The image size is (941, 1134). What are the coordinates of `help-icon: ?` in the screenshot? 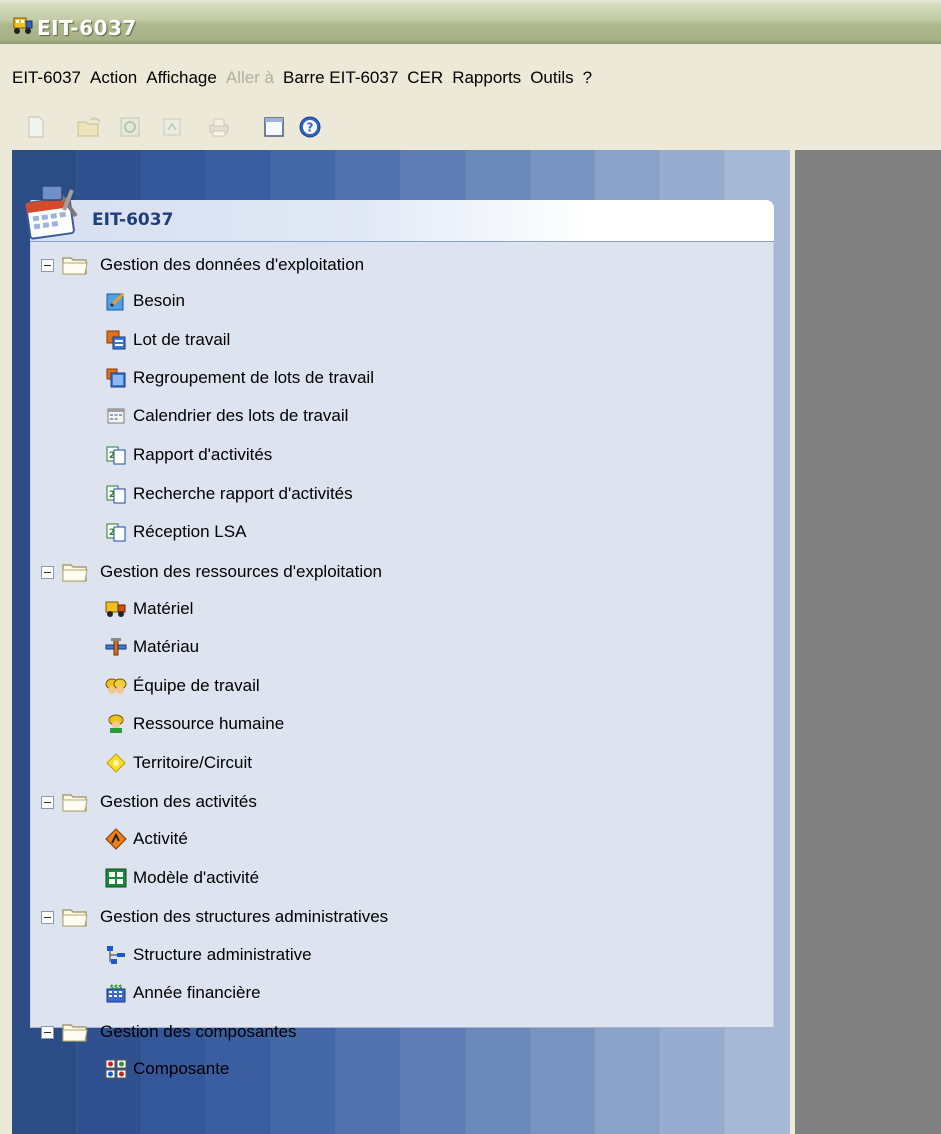 It's located at (310, 127).